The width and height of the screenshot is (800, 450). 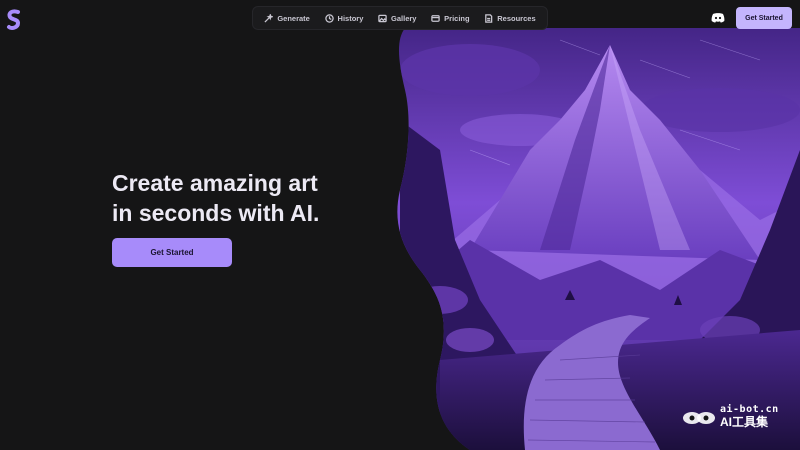 What do you see at coordinates (293, 18) in the screenshot?
I see `nav-label-generate: Generate` at bounding box center [293, 18].